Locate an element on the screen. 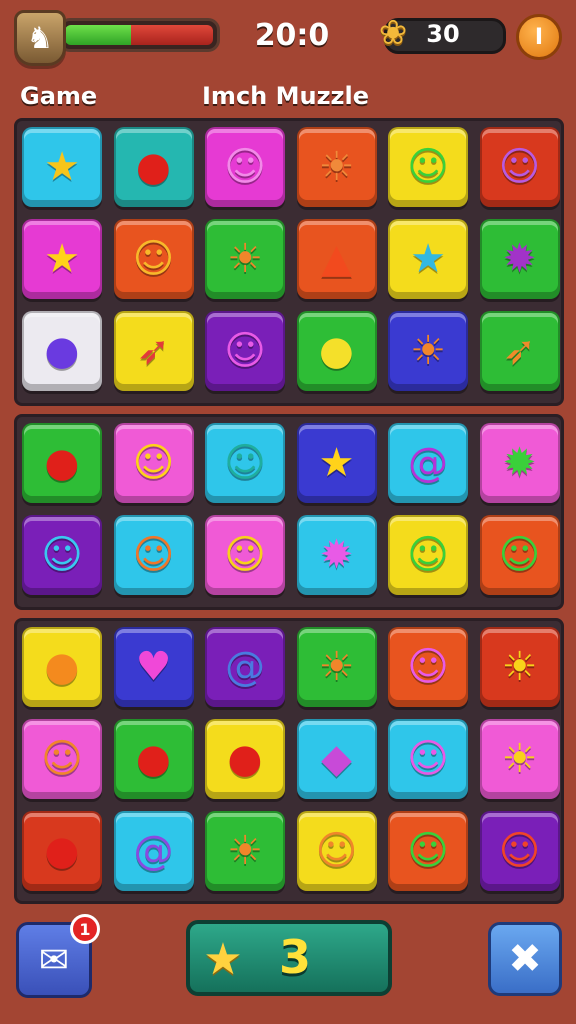 The image size is (576, 1024). moves-count: 3 is located at coordinates (294, 957).